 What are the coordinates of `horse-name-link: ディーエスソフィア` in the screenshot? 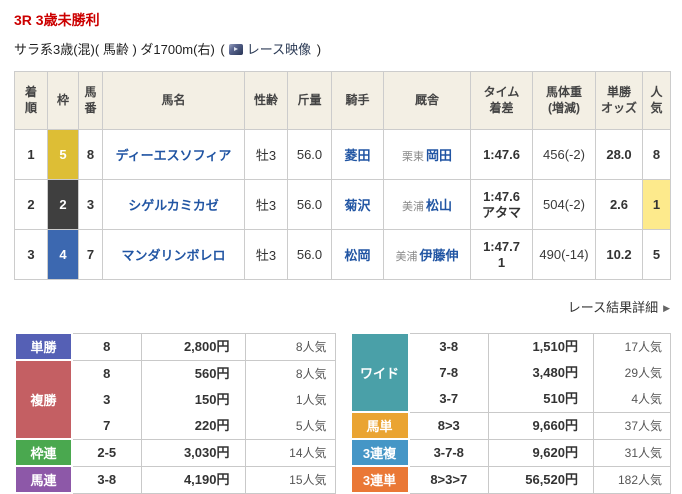 It's located at (174, 155).